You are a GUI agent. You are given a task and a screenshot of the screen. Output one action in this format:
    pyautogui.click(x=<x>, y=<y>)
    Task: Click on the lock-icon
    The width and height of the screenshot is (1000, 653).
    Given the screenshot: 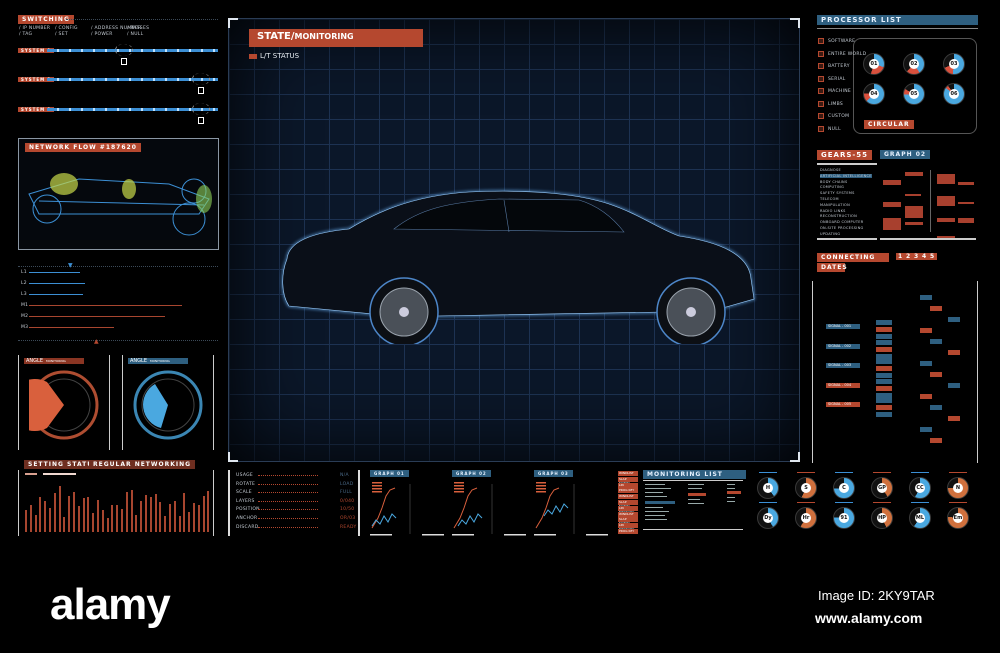 What is the action you would take?
    pyautogui.click(x=200, y=90)
    